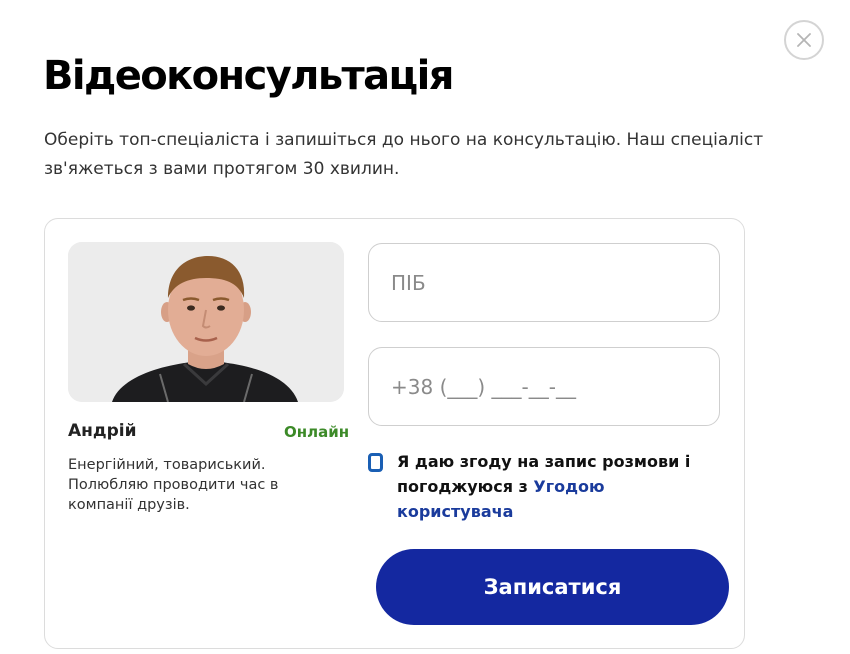 The width and height of the screenshot is (850, 654). I want to click on consent-checkbox, so click(375, 462).